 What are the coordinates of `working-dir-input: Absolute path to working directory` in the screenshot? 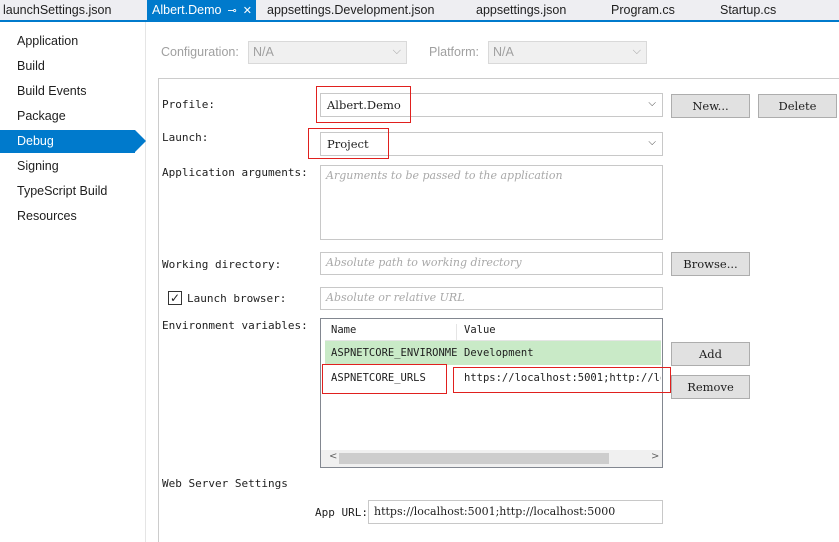 It's located at (491, 263).